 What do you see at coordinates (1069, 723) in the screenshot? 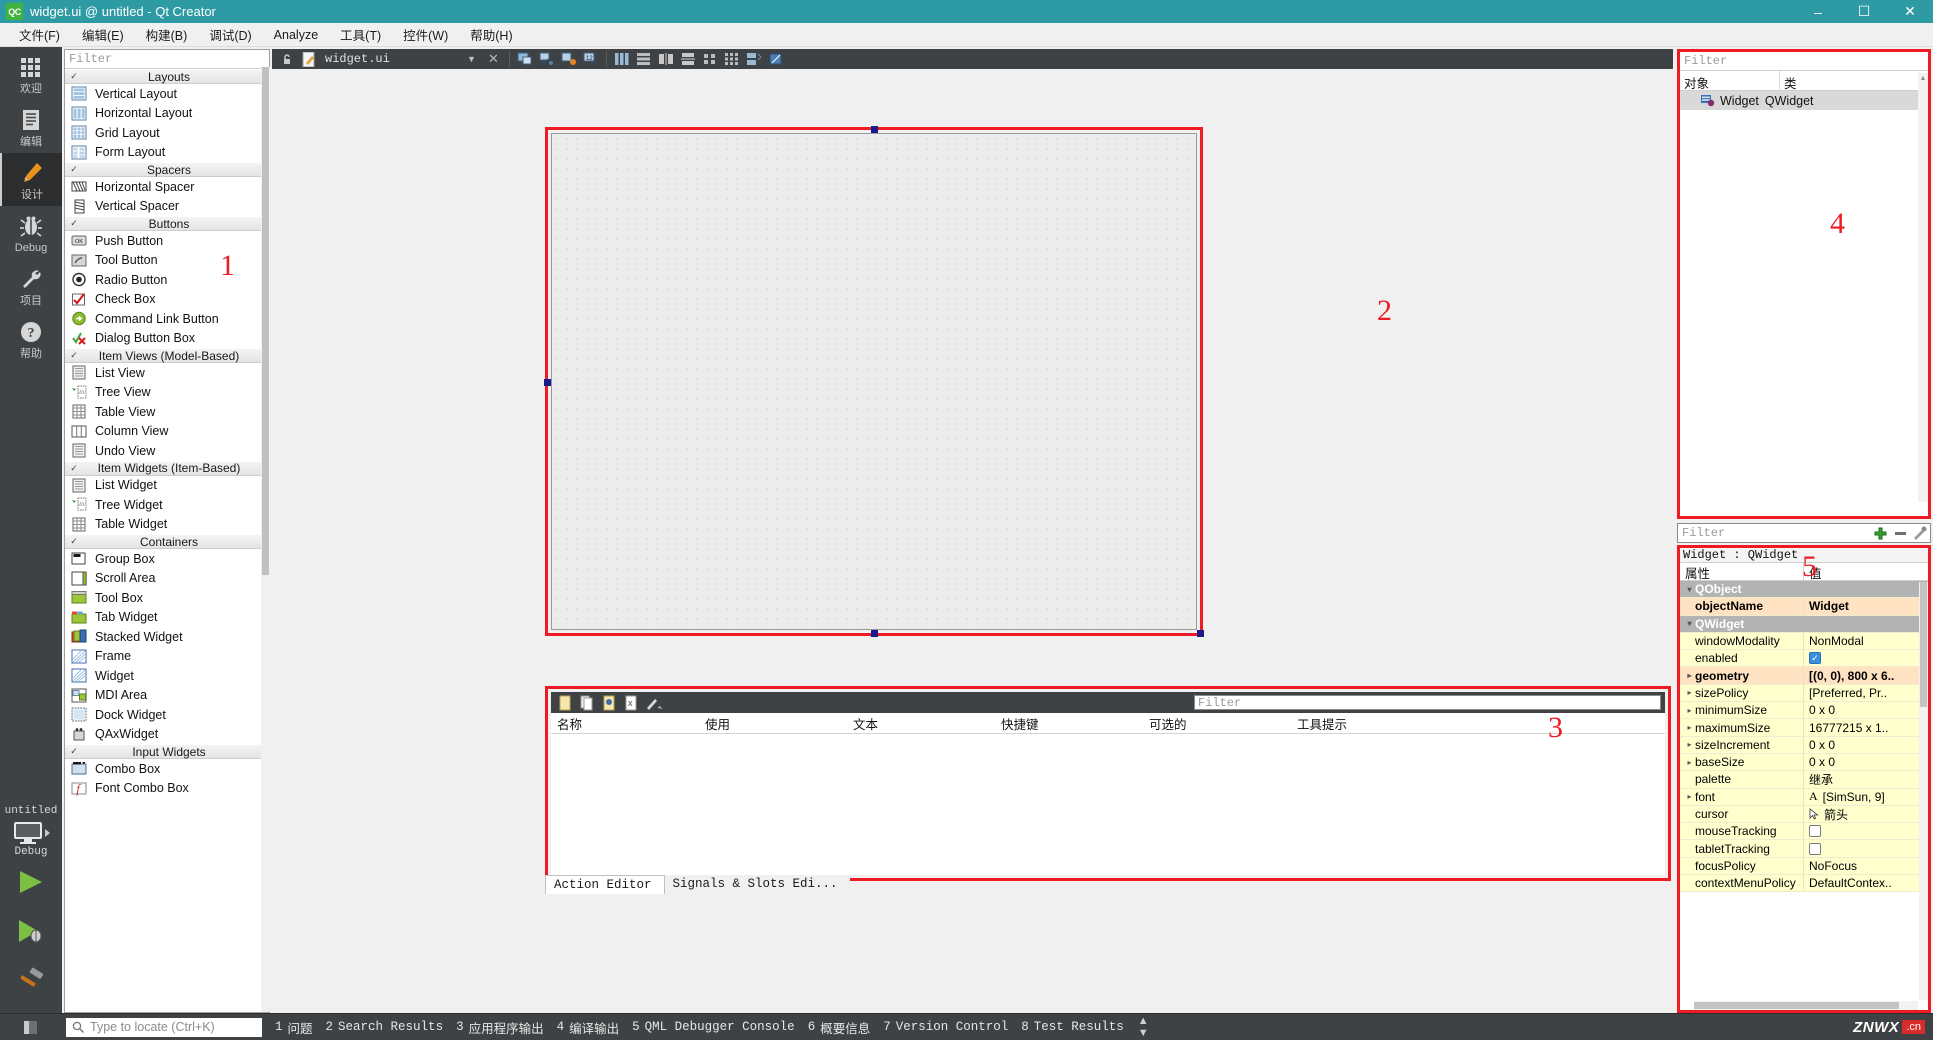
I see `action-column-header: 快捷键` at bounding box center [1069, 723].